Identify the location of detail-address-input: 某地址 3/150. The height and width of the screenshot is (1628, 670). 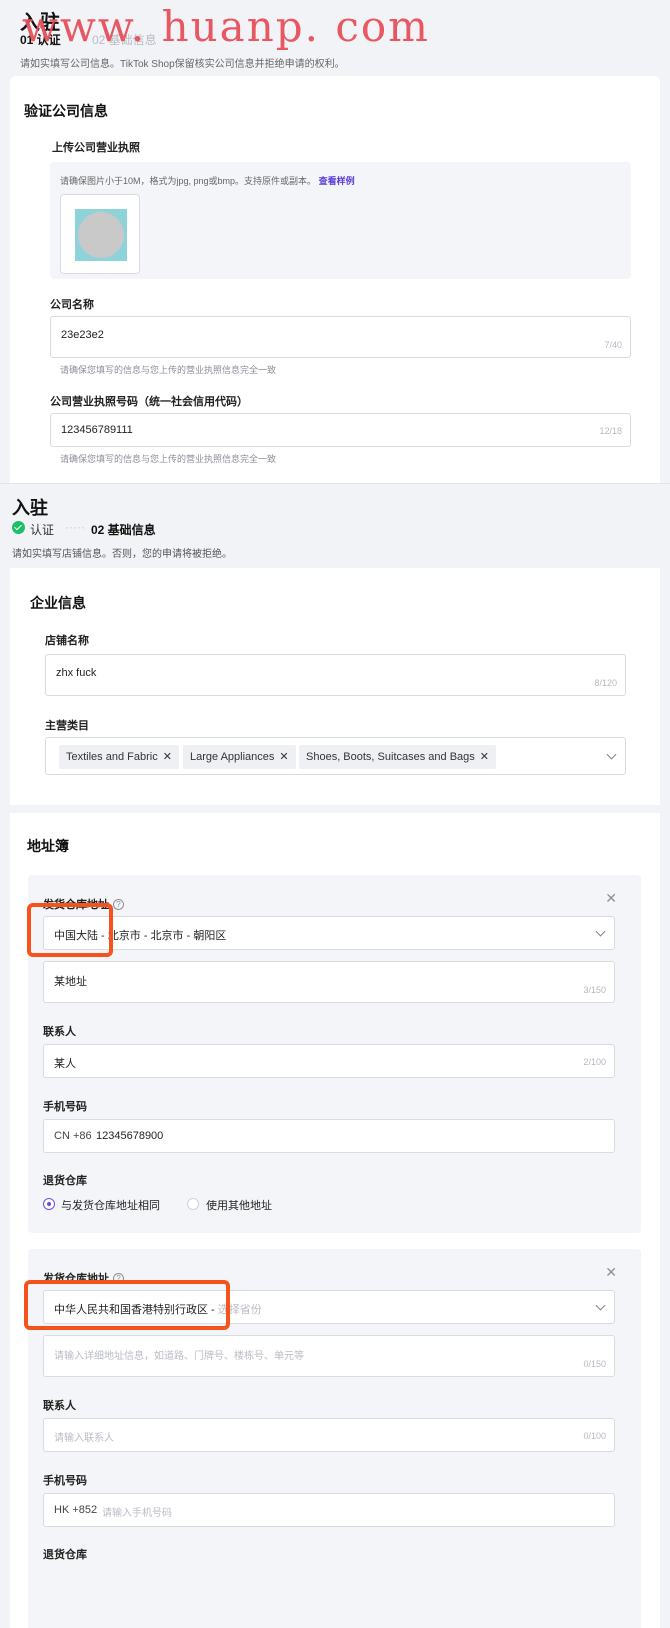
(329, 982).